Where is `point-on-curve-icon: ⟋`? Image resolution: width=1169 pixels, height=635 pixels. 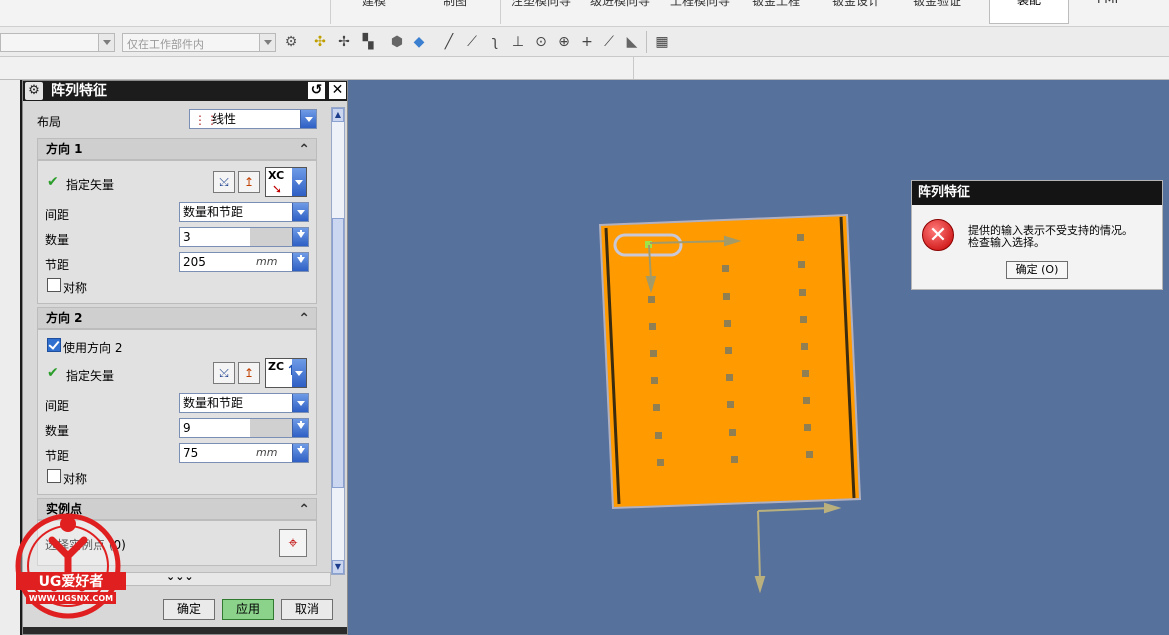 point-on-curve-icon: ⟋ is located at coordinates (609, 42).